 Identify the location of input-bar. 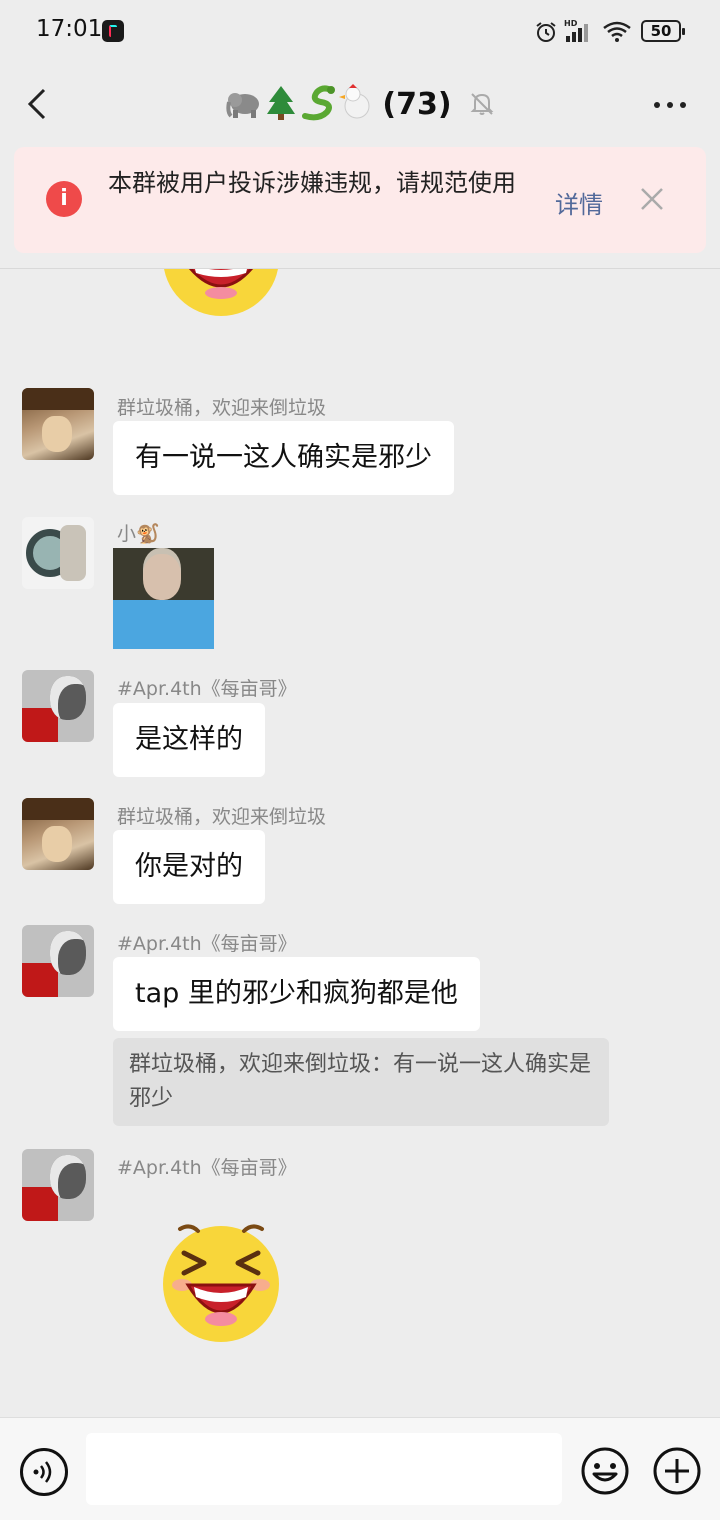
(360, 1468).